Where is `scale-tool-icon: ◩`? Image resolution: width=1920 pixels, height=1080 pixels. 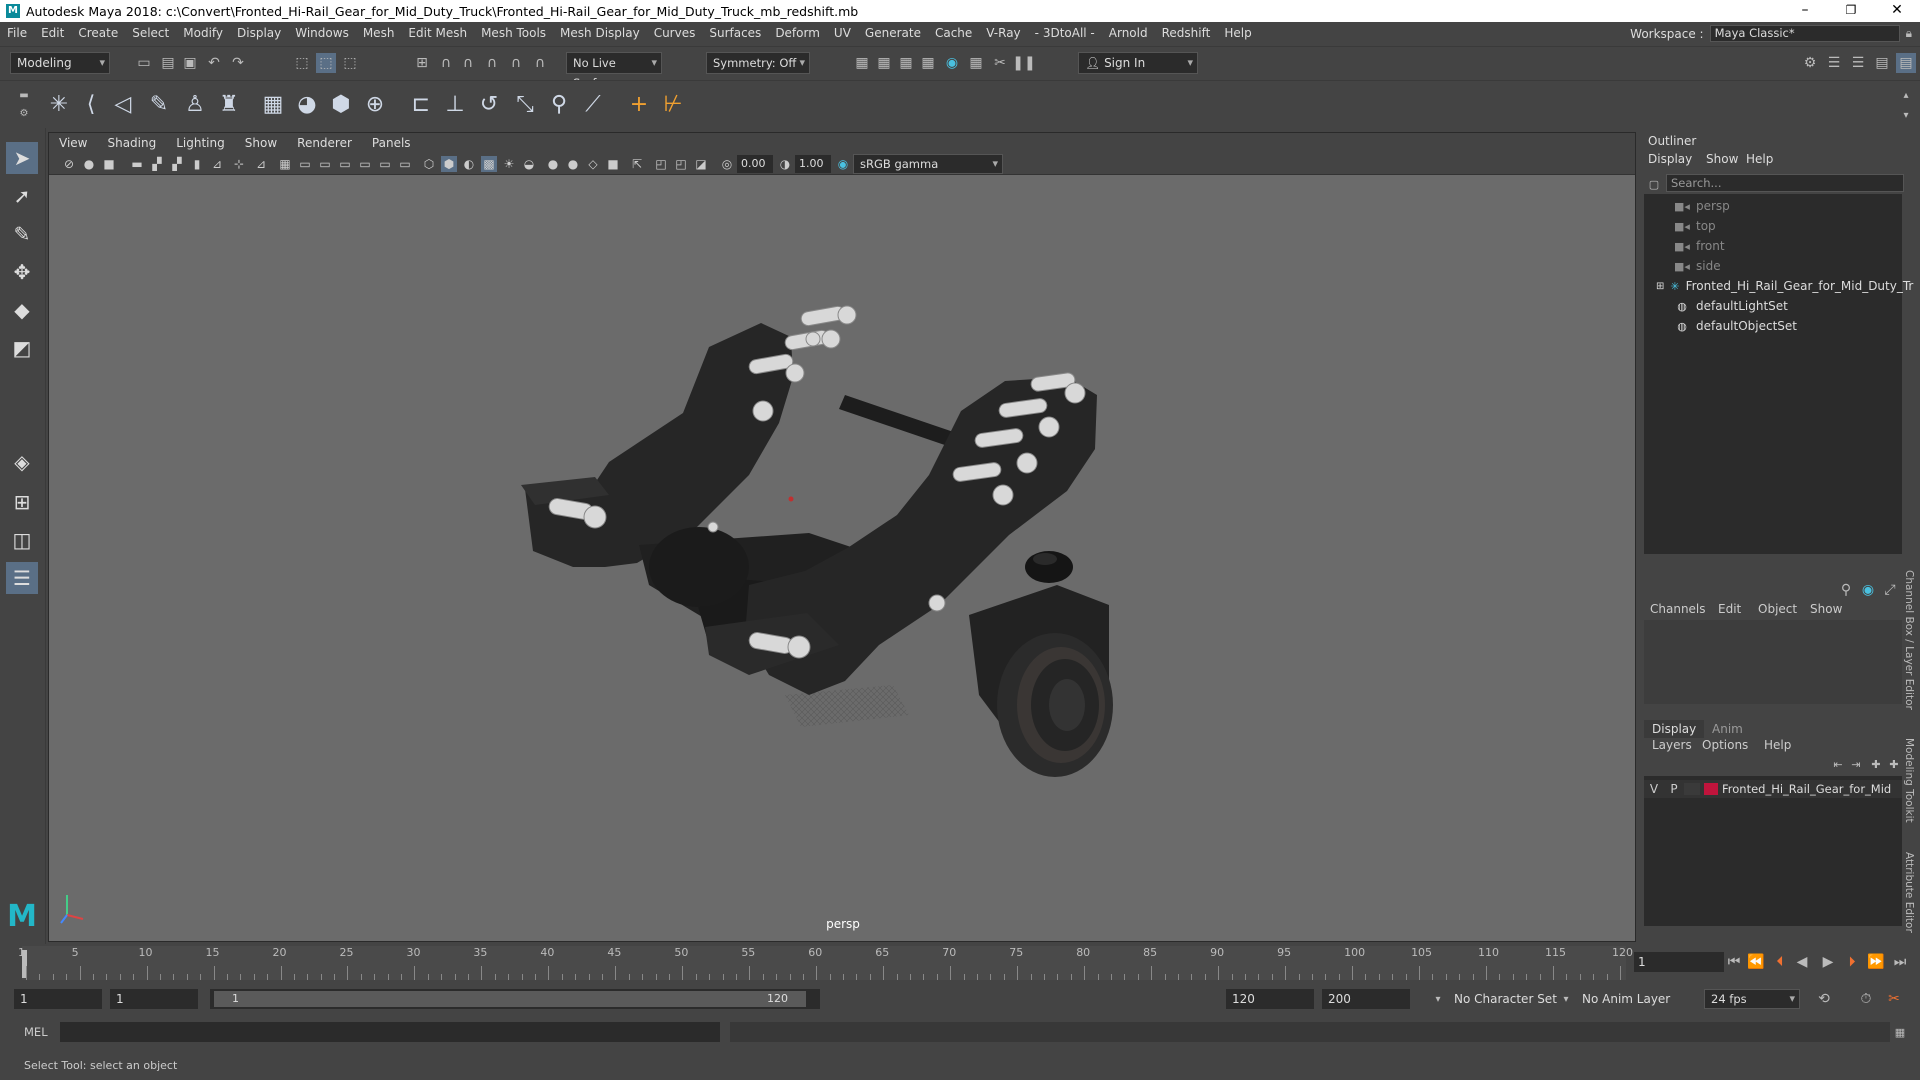
scale-tool-icon: ◩ is located at coordinates (22, 348).